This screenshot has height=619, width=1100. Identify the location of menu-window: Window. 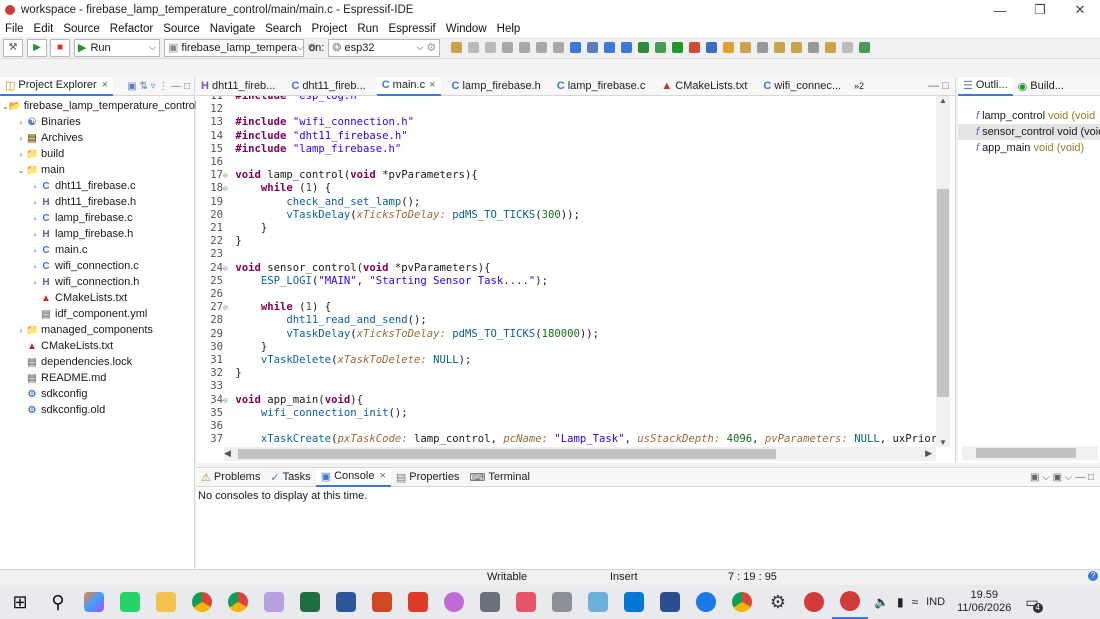
(466, 29).